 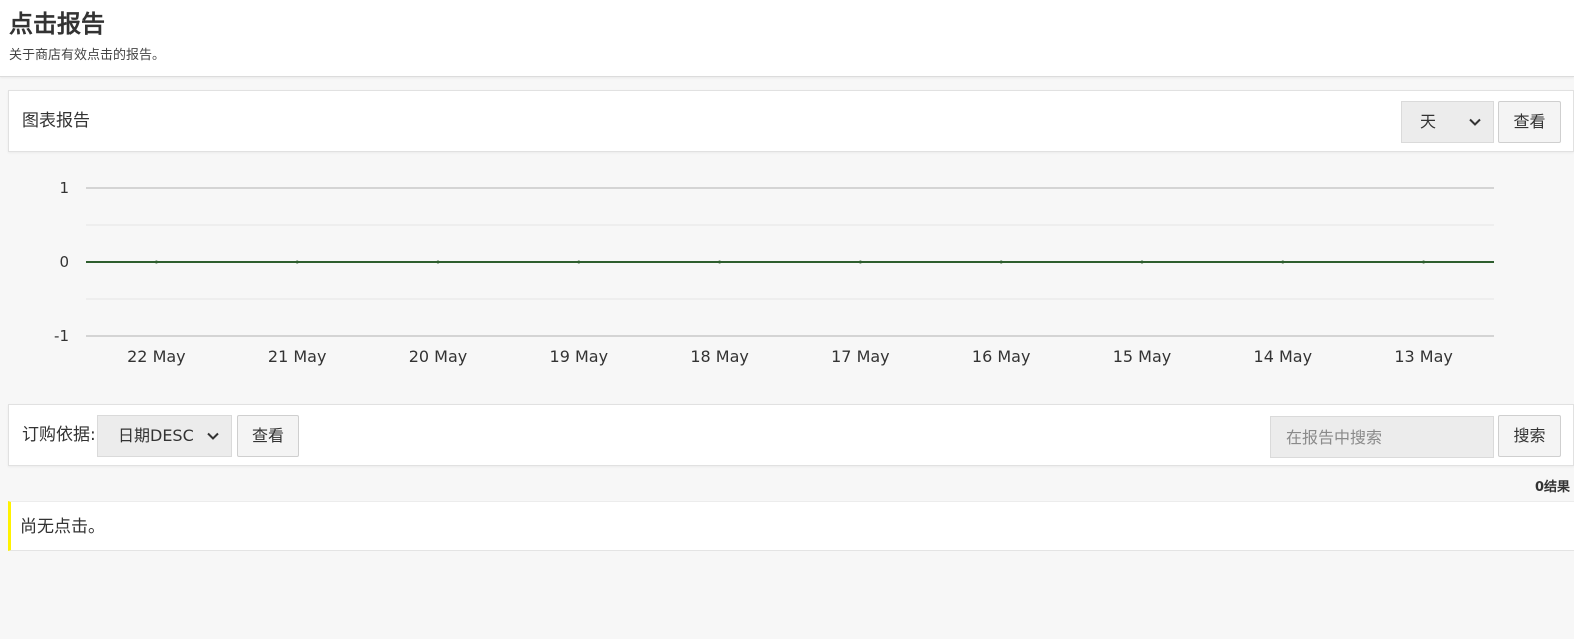 What do you see at coordinates (438, 356) in the screenshot?
I see `x-tick-label: 20 May` at bounding box center [438, 356].